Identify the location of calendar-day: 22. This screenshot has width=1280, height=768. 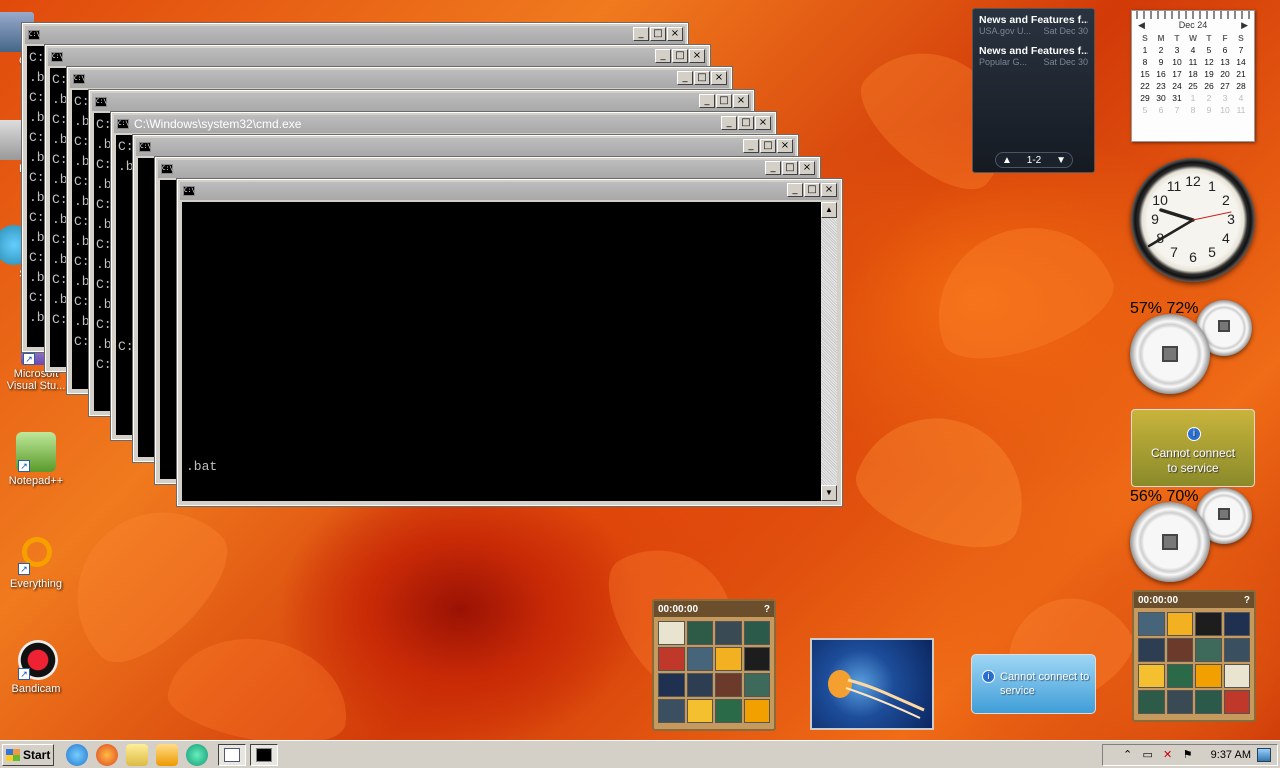
(1145, 86).